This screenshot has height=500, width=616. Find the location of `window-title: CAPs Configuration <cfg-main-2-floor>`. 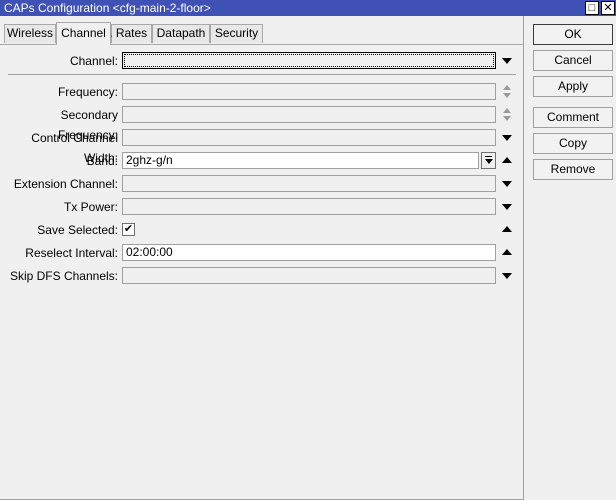

window-title: CAPs Configuration <cfg-main-2-floor> is located at coordinates (107, 8).